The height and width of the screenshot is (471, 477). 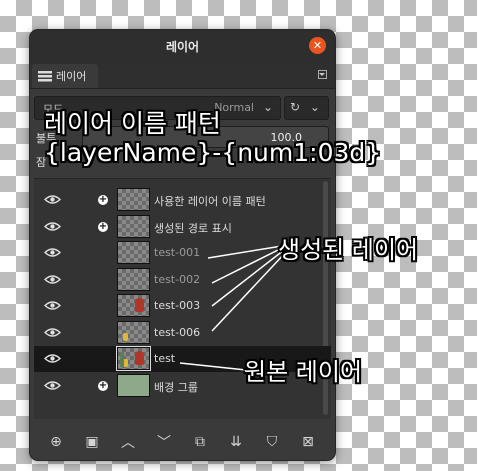 What do you see at coordinates (177, 332) in the screenshot?
I see `layer-name: test-006` at bounding box center [177, 332].